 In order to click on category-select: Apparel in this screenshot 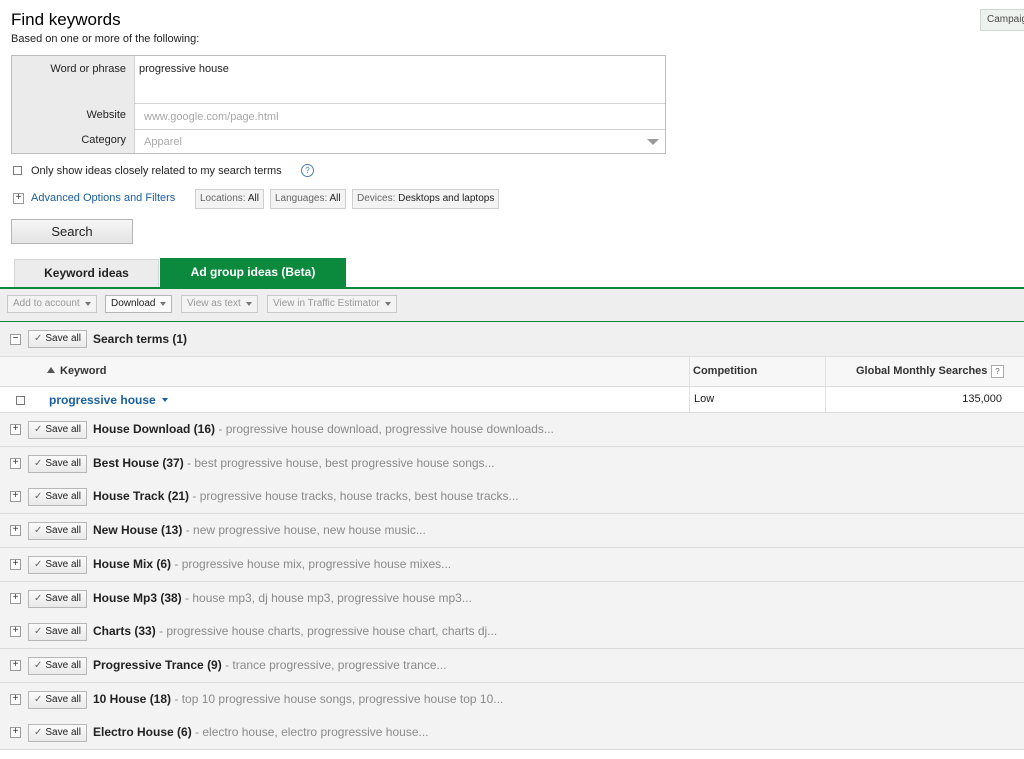, I will do `click(400, 141)`.